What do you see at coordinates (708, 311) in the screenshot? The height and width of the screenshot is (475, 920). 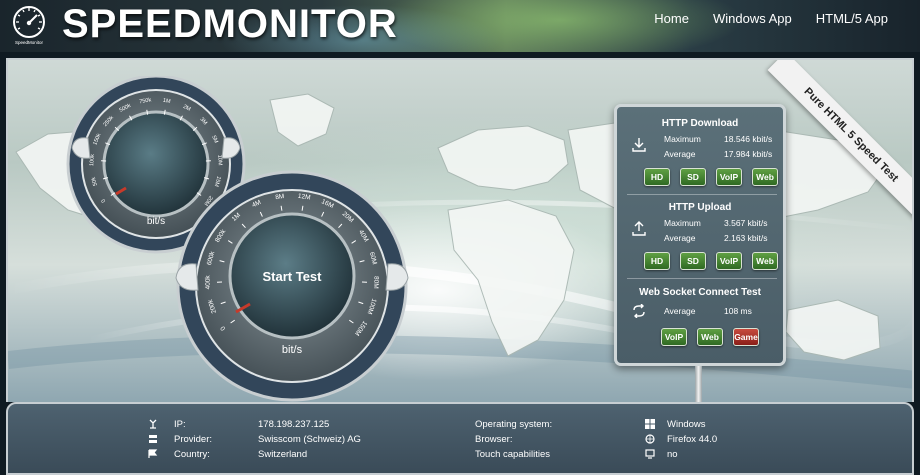 I see `websocket-avg-row: Average 108 ms` at bounding box center [708, 311].